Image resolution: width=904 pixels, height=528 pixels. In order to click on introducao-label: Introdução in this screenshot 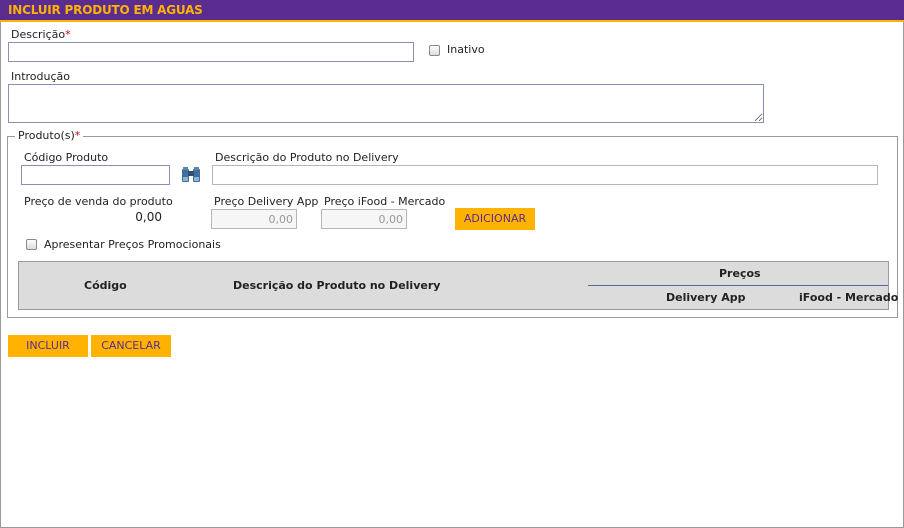, I will do `click(41, 76)`.